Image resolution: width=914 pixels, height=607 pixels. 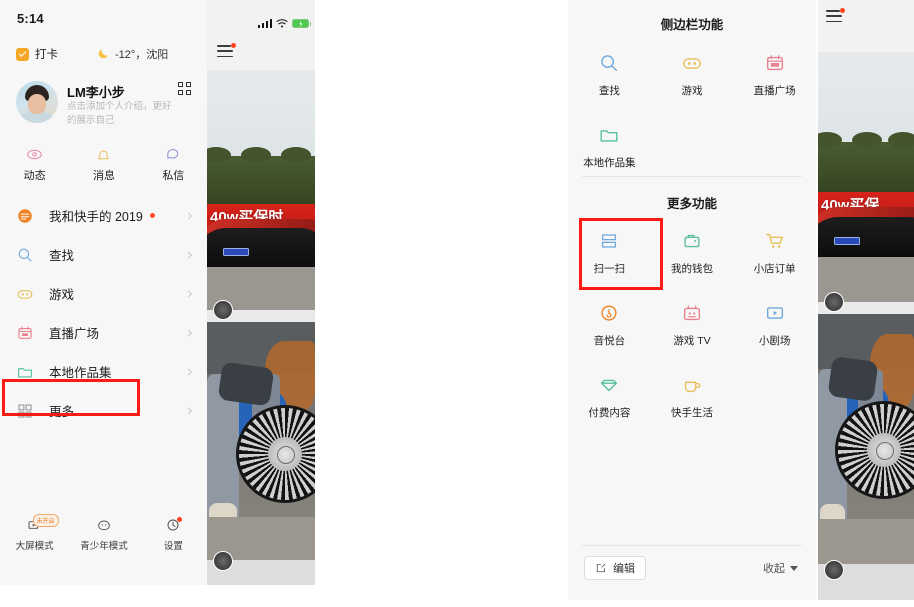 What do you see at coordinates (180, 519) in the screenshot?
I see `settings-red-dot` at bounding box center [180, 519].